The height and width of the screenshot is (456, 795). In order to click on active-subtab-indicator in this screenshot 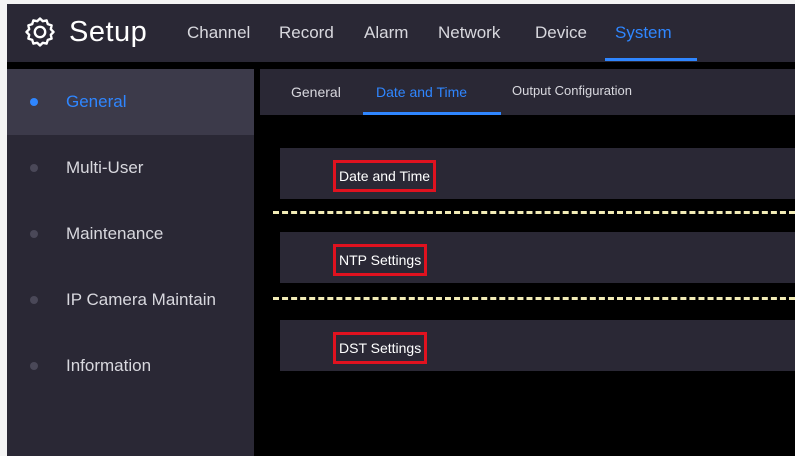, I will do `click(432, 113)`.